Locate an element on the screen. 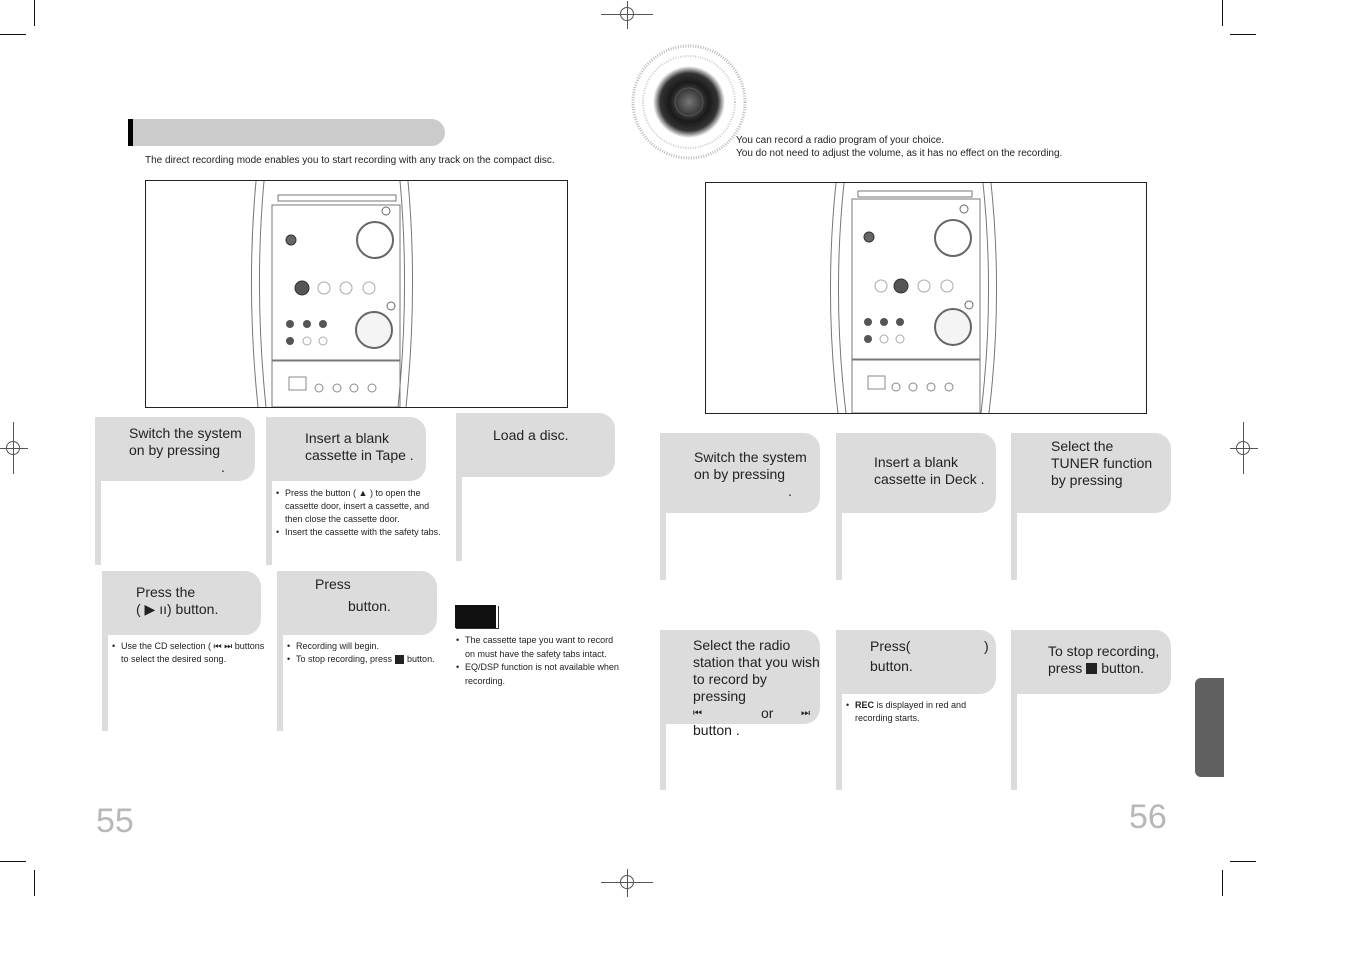 The height and width of the screenshot is (954, 1350). step-heading: Press button. is located at coordinates (357, 603).